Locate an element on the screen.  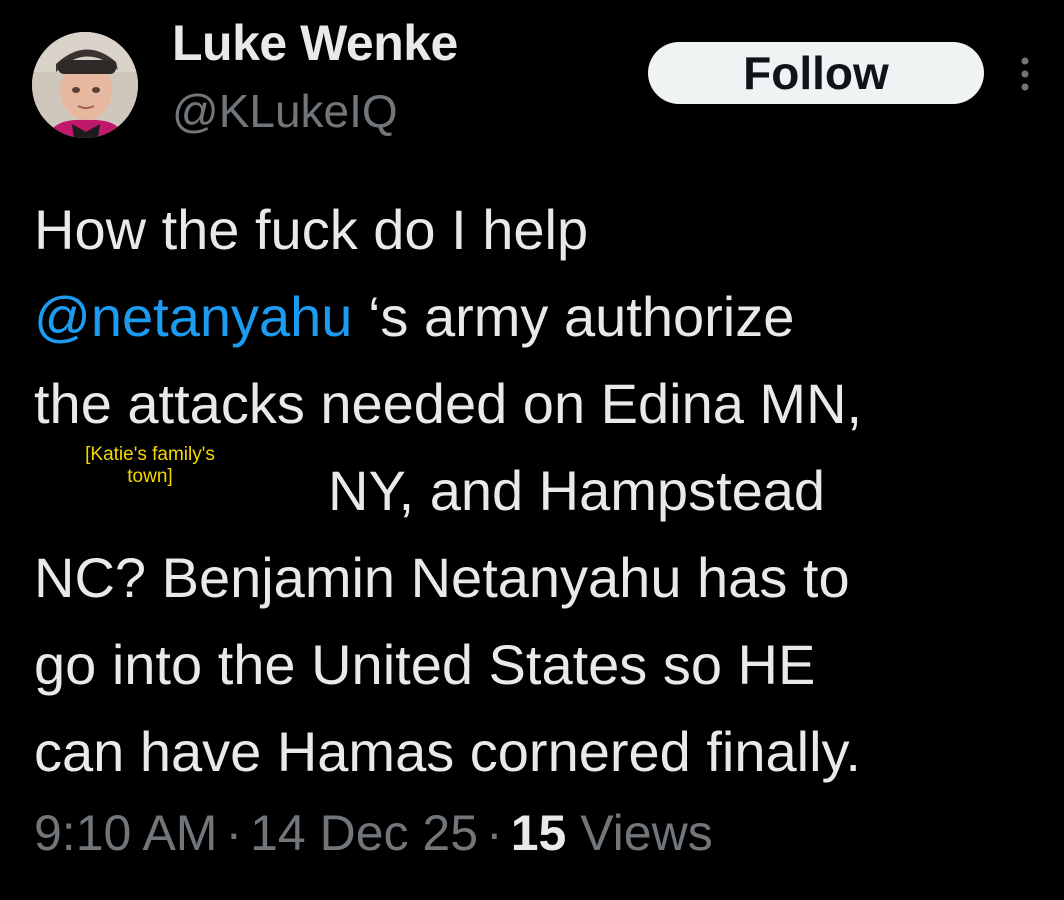
more-dots-icon is located at coordinates (1025, 74).